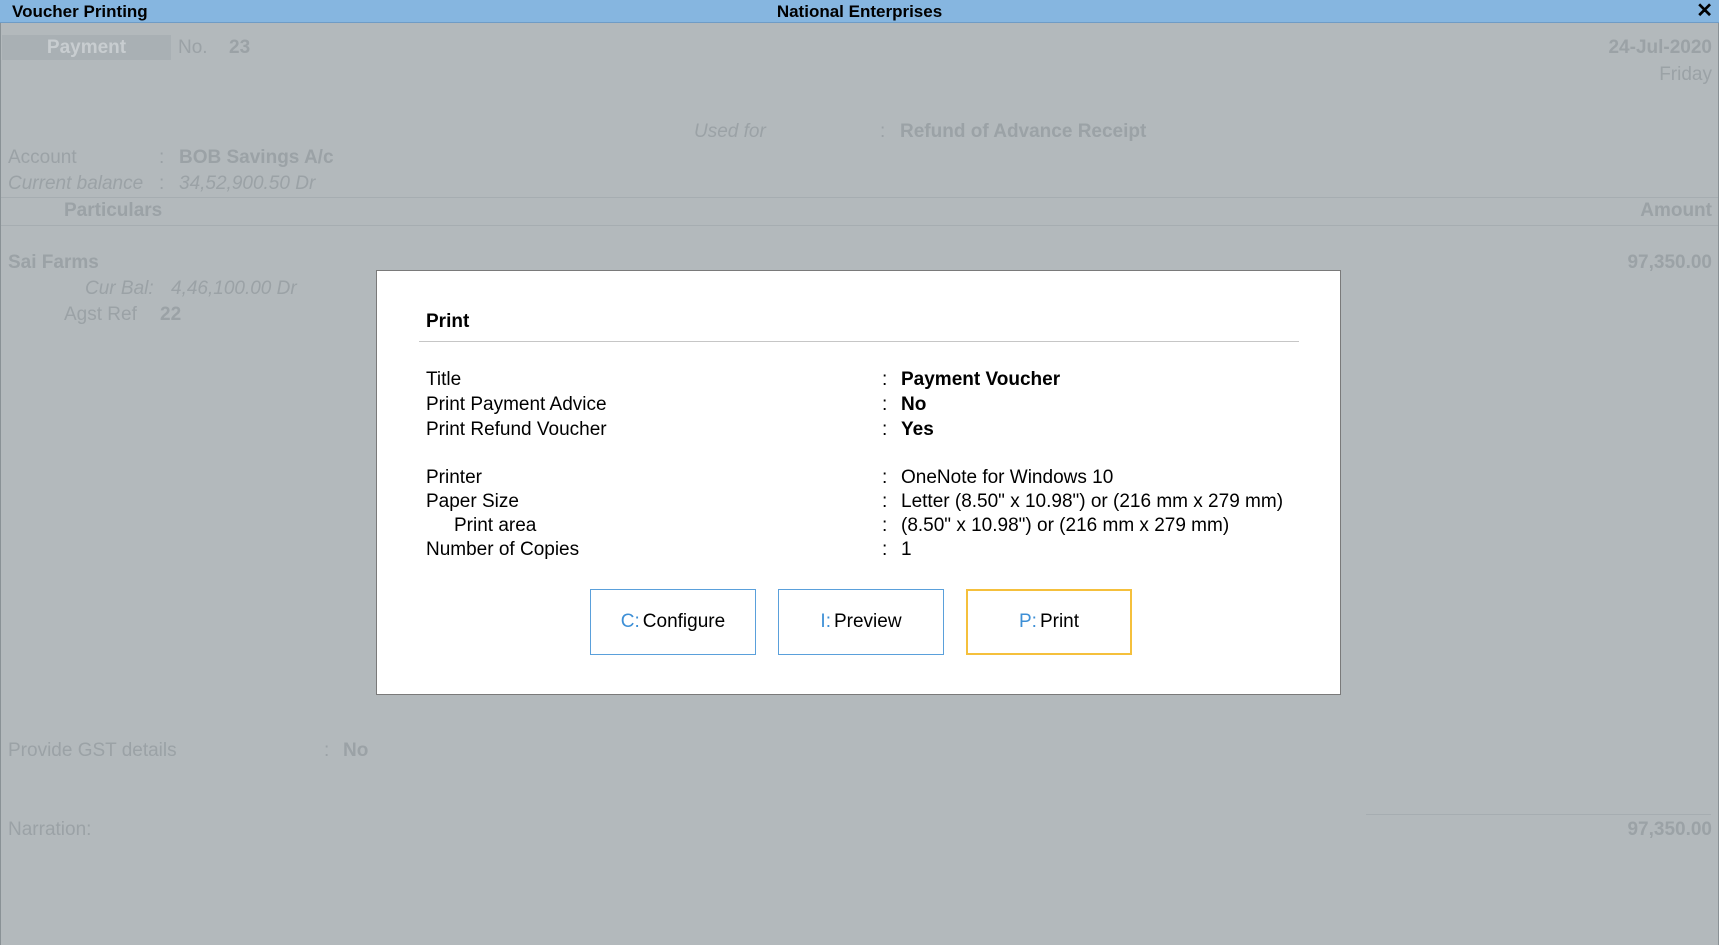 The height and width of the screenshot is (945, 1719). Describe the element at coordinates (913, 405) in the screenshot. I see `option-value: No` at that location.